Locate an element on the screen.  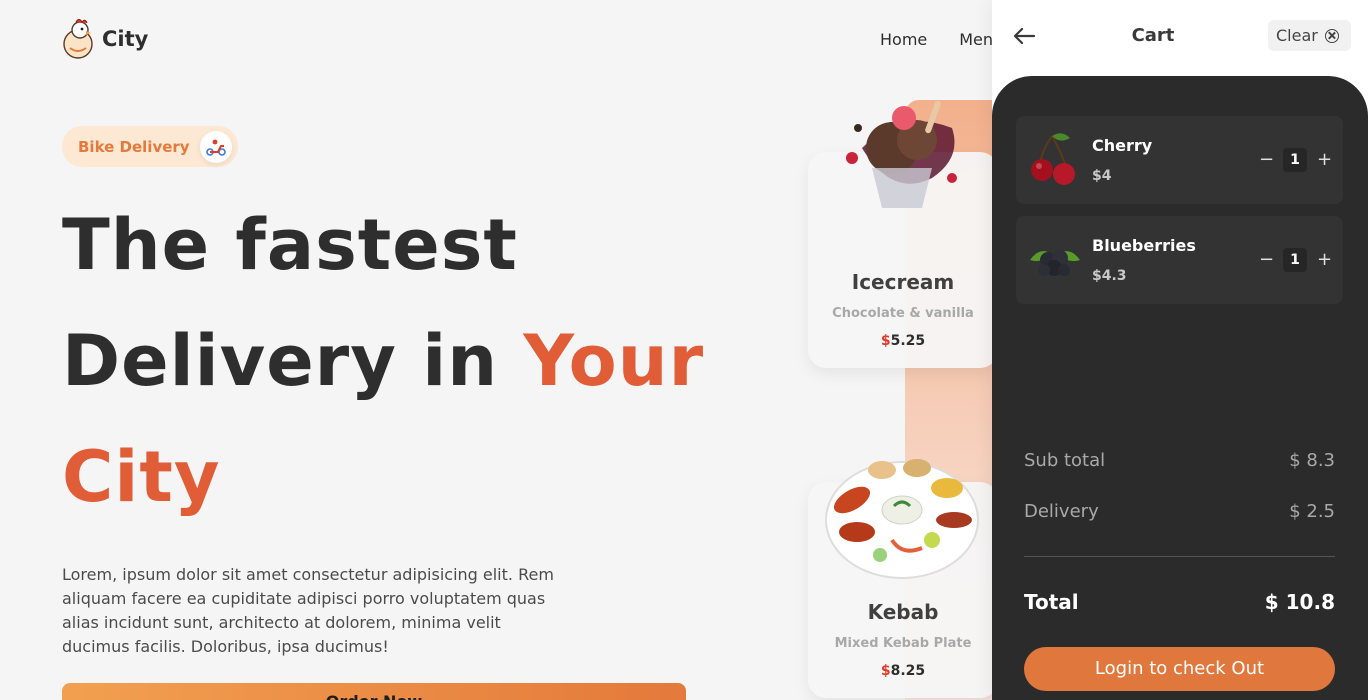
delivery-row: Delivery $ 2.5 is located at coordinates (1179, 511).